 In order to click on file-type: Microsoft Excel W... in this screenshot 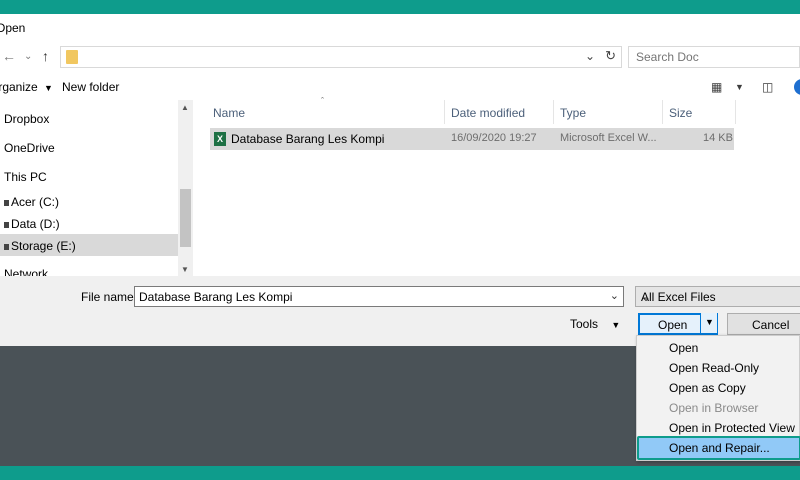, I will do `click(608, 138)`.